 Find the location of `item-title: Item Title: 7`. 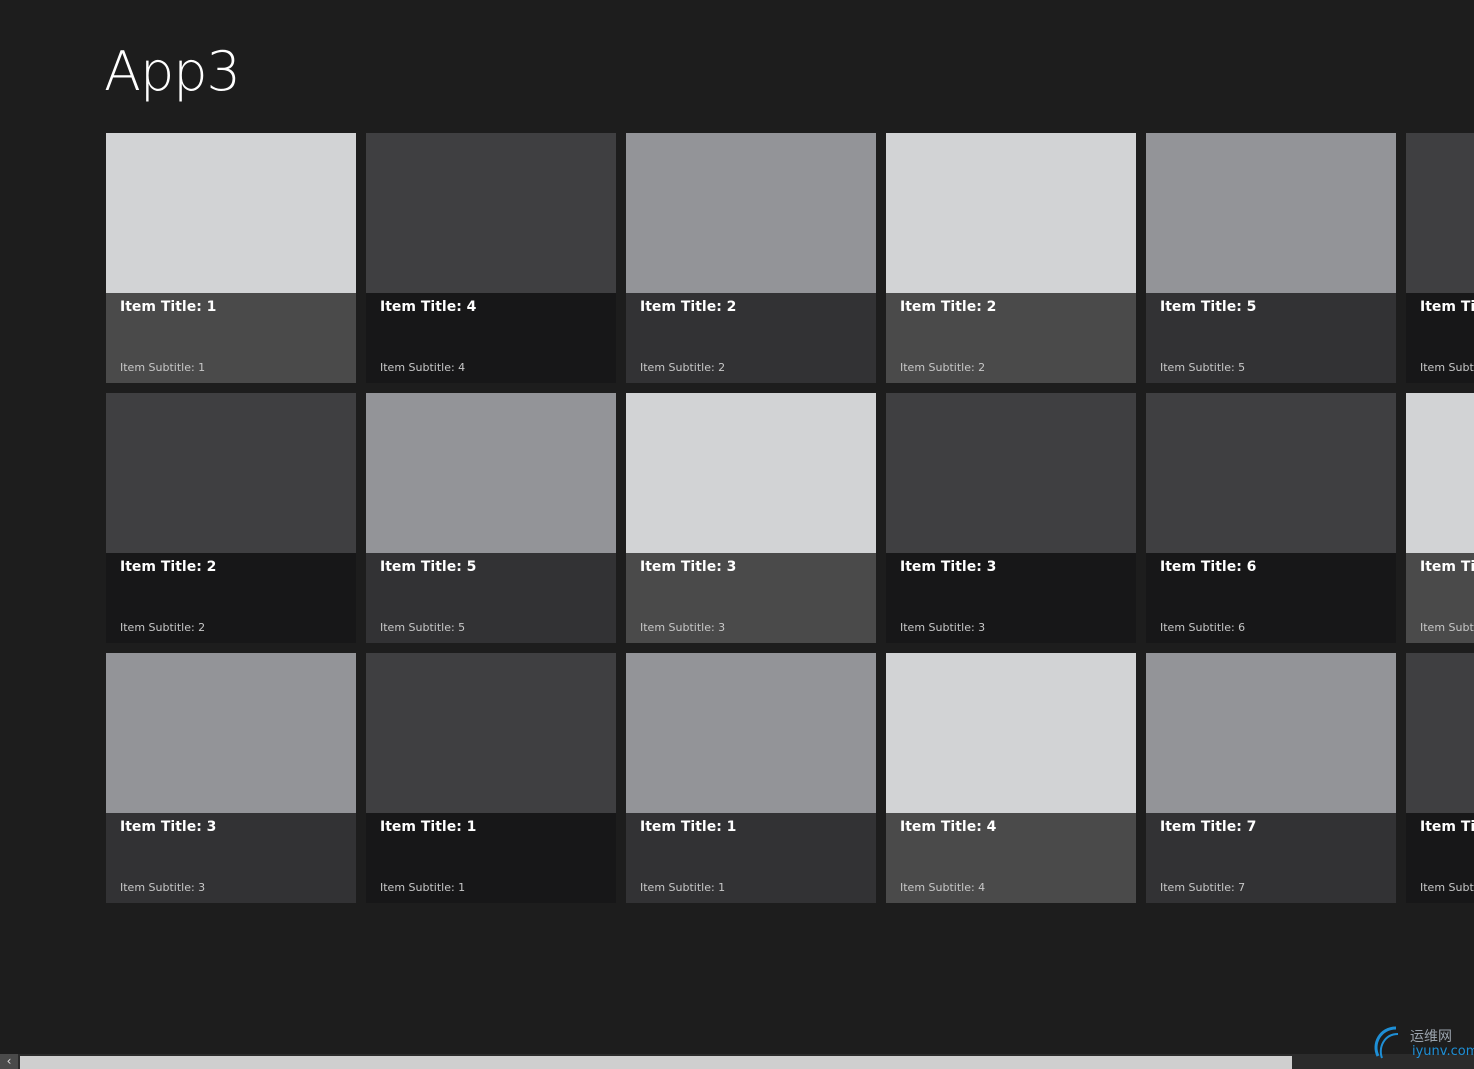

item-title: Item Title: 7 is located at coordinates (1208, 827).